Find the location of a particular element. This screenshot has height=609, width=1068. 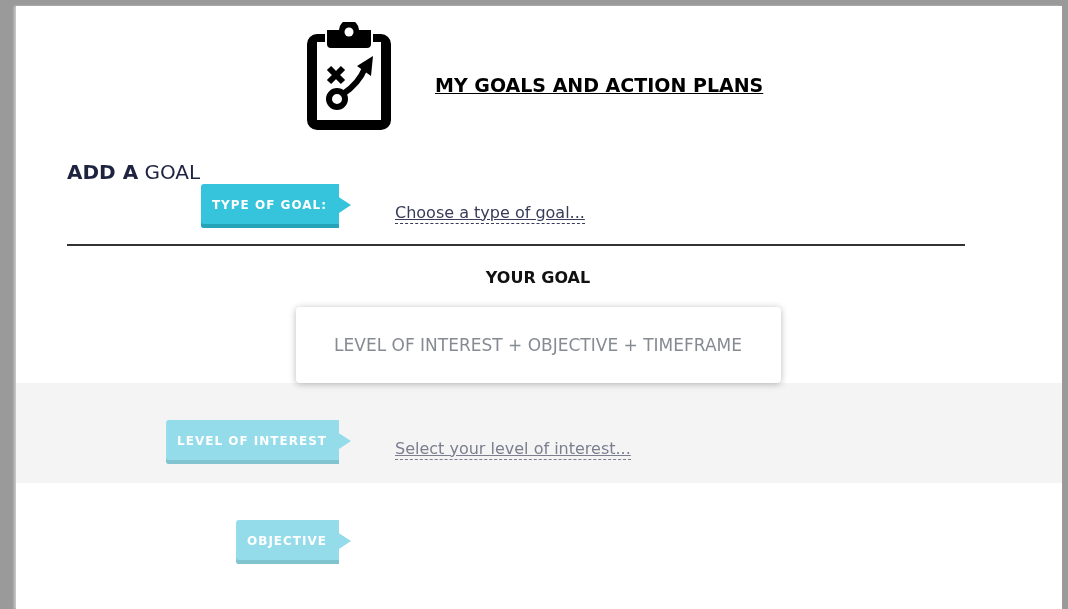

page-title: MY GOALS AND ACTION PLANS is located at coordinates (599, 85).